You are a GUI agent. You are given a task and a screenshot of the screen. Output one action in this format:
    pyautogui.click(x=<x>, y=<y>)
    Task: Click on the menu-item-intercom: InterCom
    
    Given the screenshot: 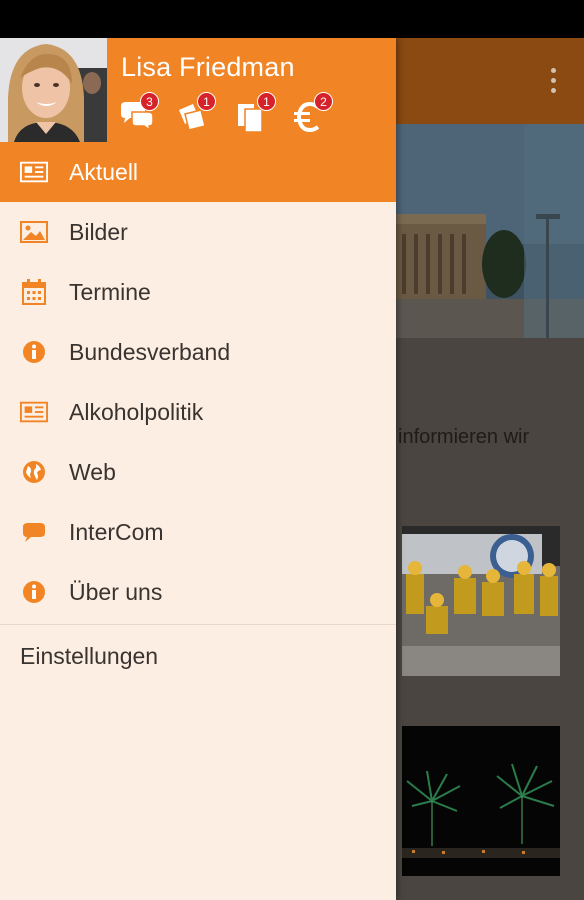 What is the action you would take?
    pyautogui.click(x=198, y=532)
    